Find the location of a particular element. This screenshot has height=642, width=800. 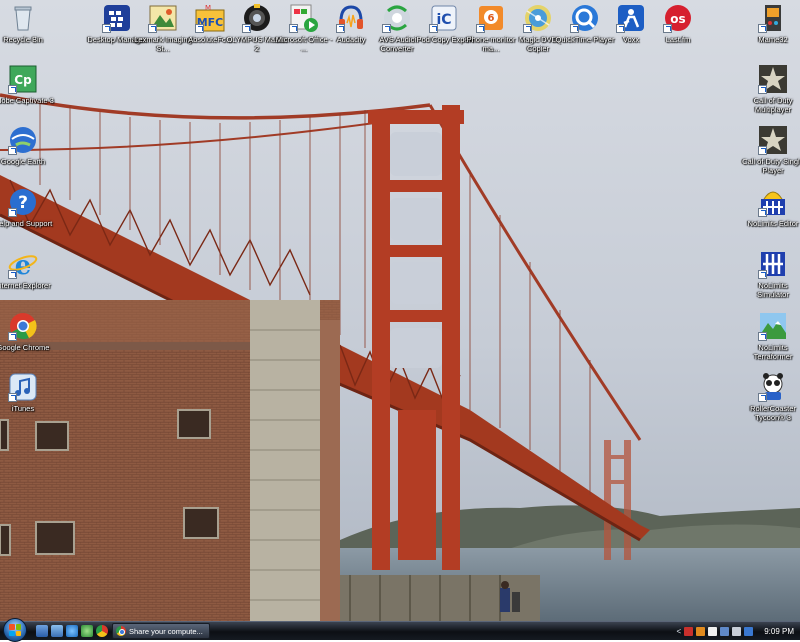

internet-explorer-icon is located at coordinates (72, 631).